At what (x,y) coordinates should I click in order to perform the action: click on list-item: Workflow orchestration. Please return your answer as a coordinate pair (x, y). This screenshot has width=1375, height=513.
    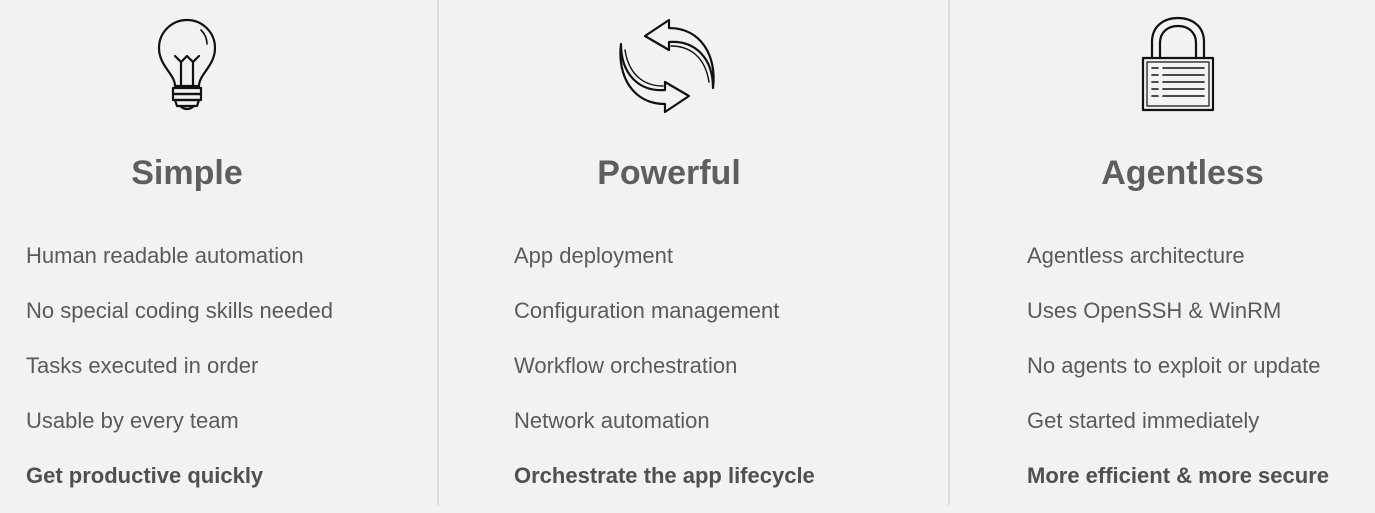
    Looking at the image, I should click on (626, 365).